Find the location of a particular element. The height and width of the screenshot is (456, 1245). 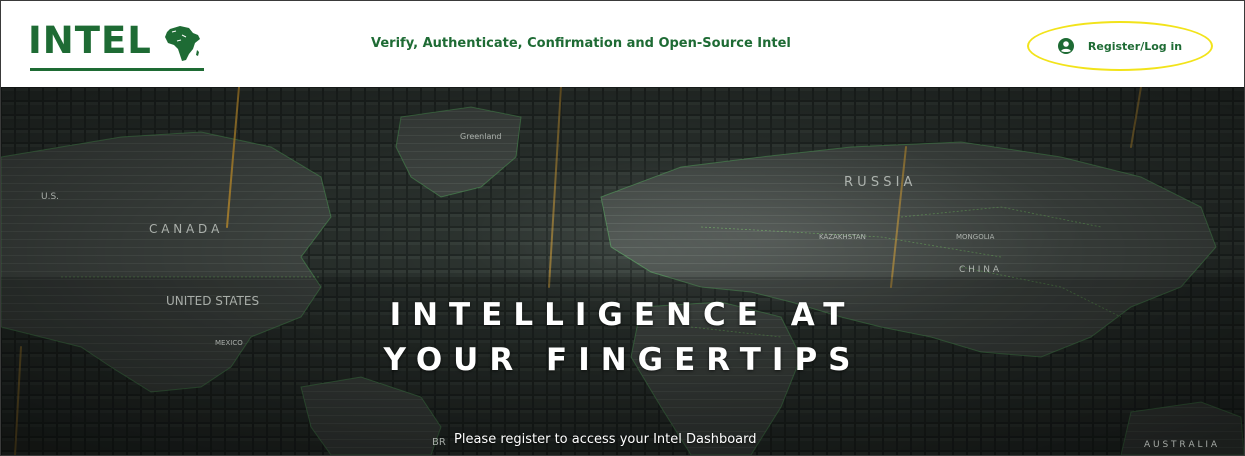

hero-title-line-1: INTELLIGENCE AT is located at coordinates (622, 315).